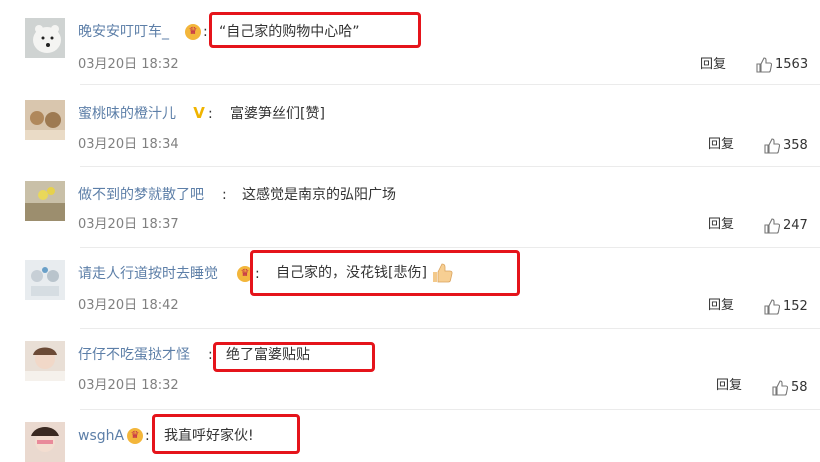 The image size is (820, 462). I want to click on user-name: 仔仔不吃蛋挞才怪, so click(134, 355).